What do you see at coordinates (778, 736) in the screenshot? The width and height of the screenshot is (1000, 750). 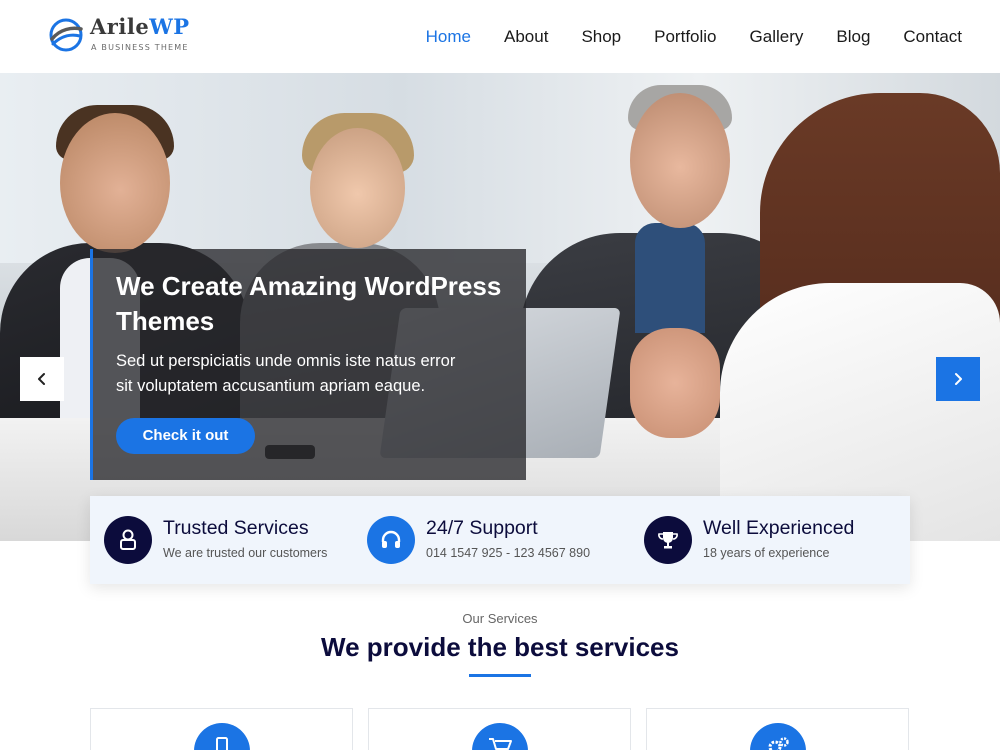 I see `gears-icon` at bounding box center [778, 736].